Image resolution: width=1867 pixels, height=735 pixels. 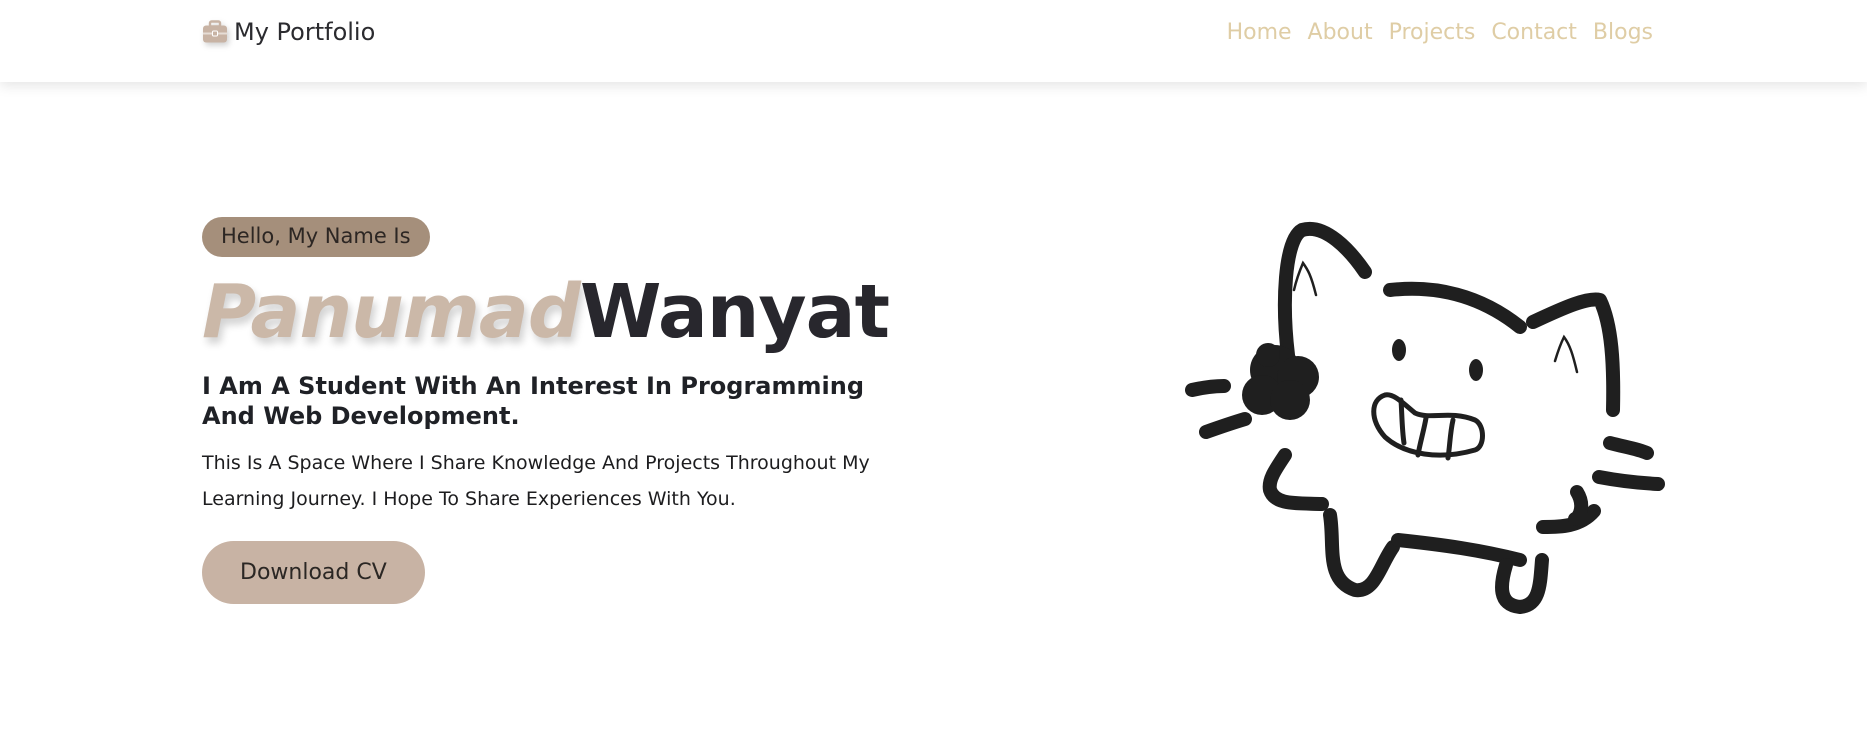 I want to click on last-name: Wanyat, so click(x=734, y=312).